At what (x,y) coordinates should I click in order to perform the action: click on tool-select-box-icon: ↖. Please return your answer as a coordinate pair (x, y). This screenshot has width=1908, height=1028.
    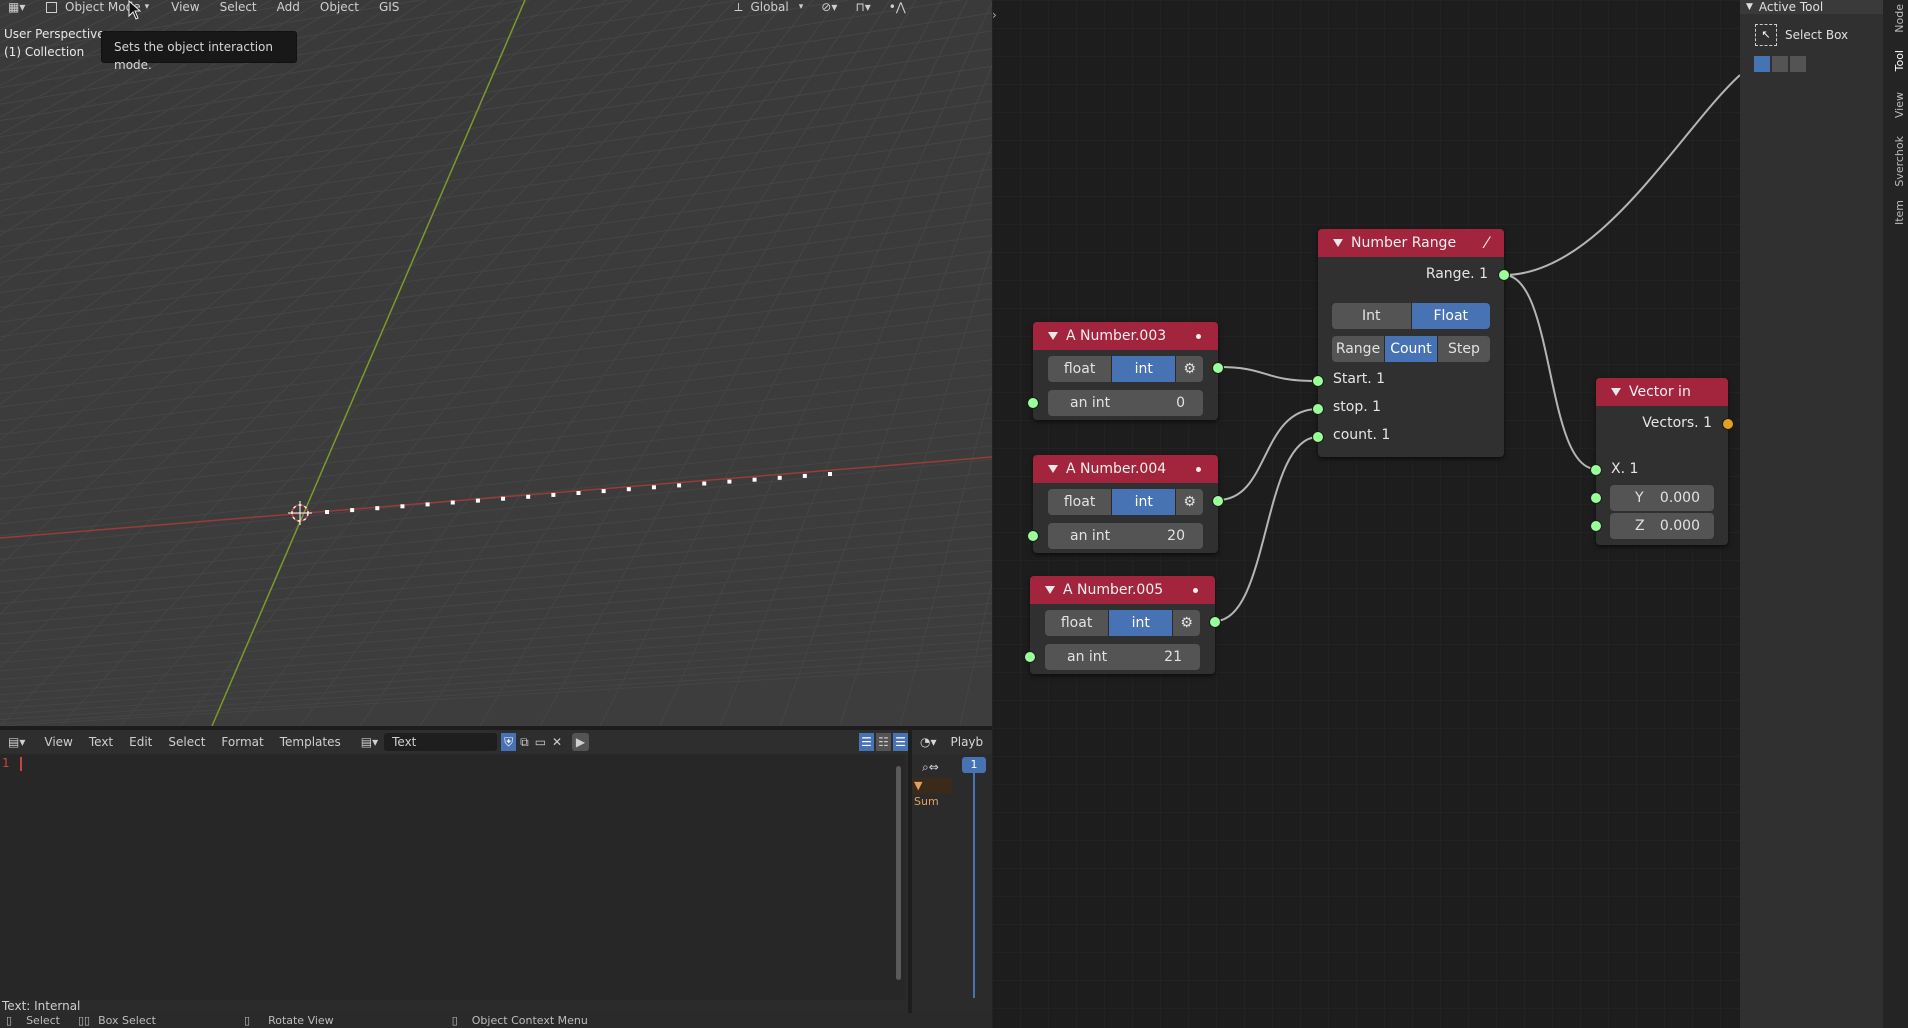
    Looking at the image, I should click on (1766, 35).